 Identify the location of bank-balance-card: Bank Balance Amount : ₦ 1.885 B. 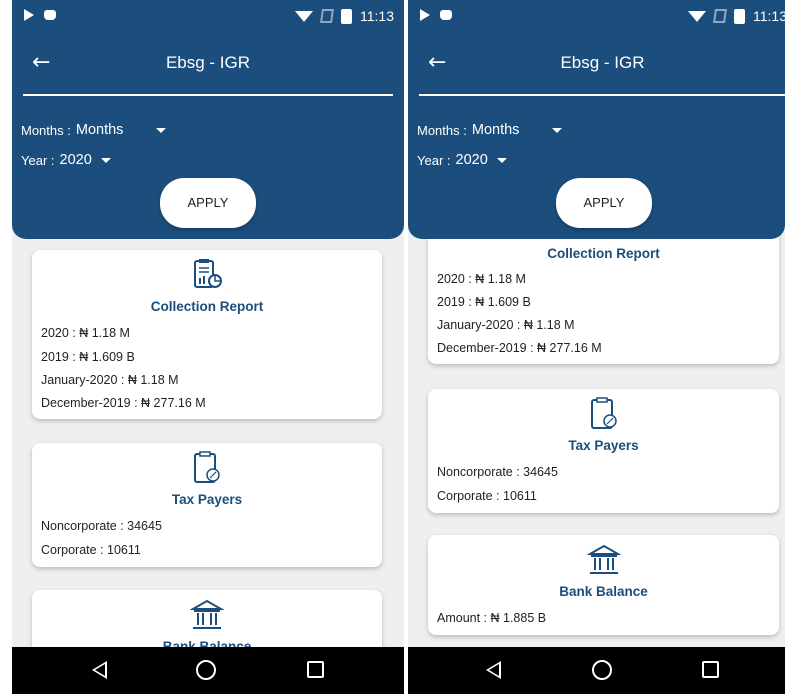
(603, 585).